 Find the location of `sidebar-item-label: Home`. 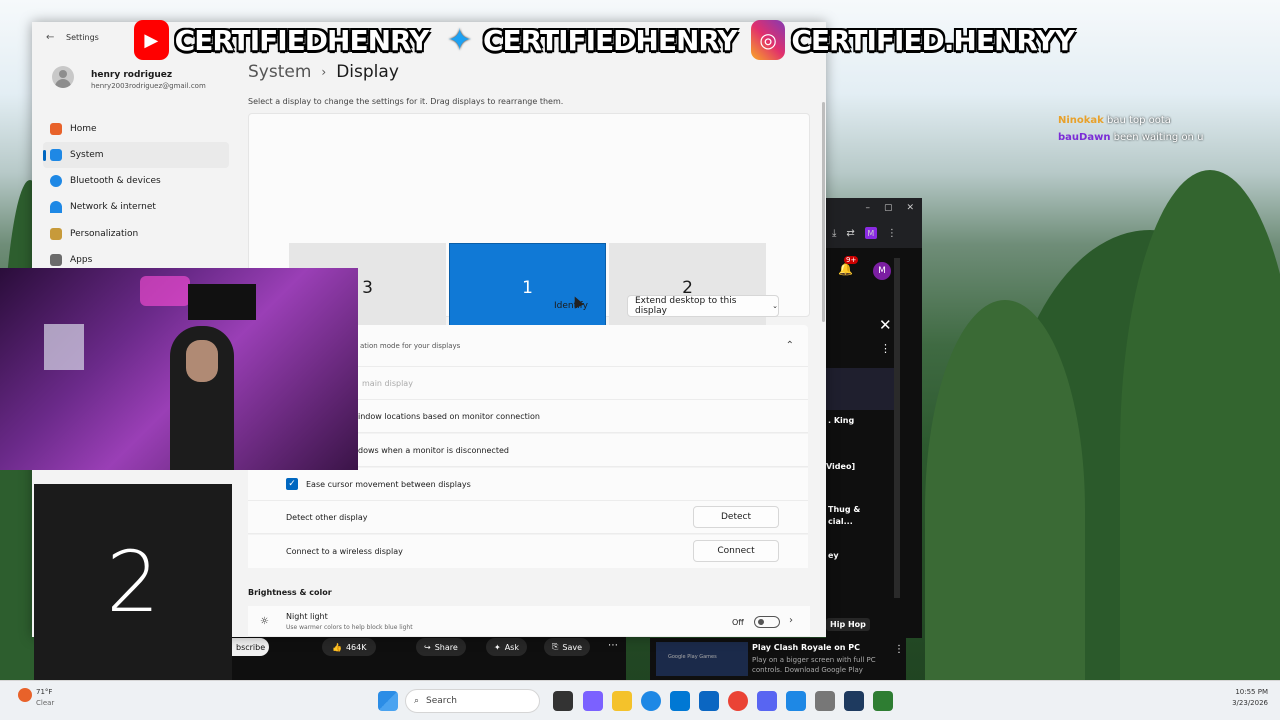

sidebar-item-label: Home is located at coordinates (83, 129).